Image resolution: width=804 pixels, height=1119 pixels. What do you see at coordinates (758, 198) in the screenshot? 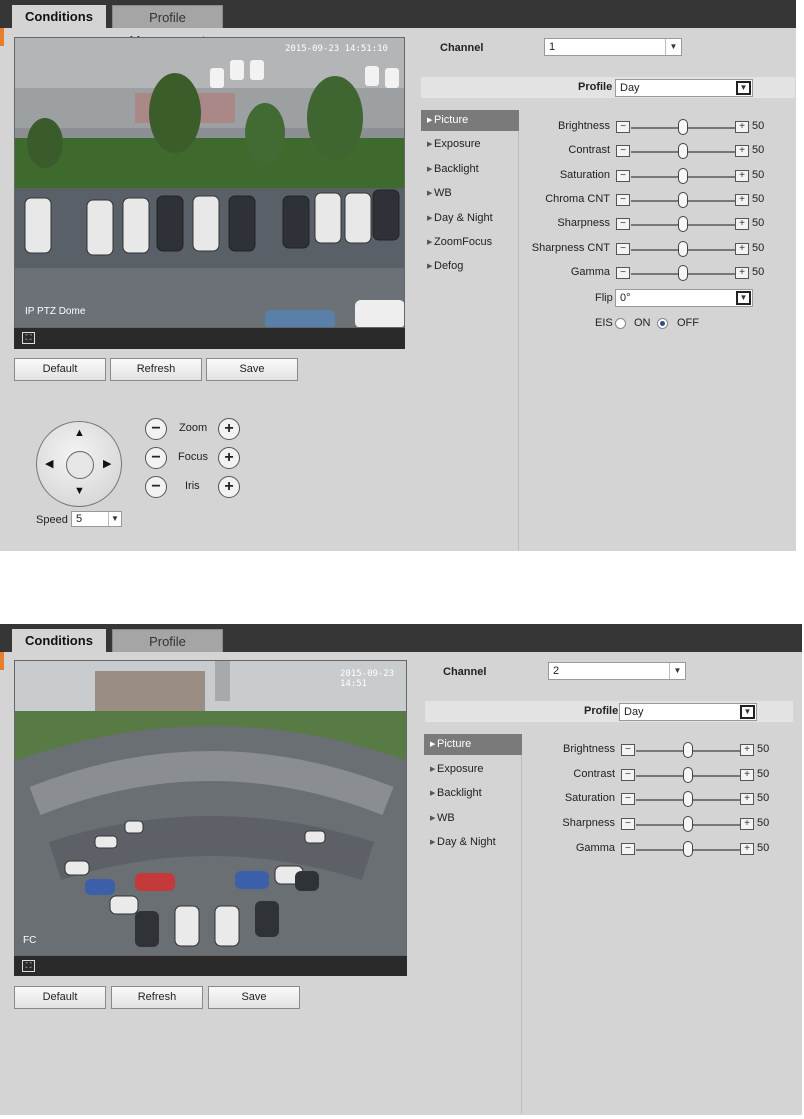
I see `chroma-cnt-value: 50` at bounding box center [758, 198].